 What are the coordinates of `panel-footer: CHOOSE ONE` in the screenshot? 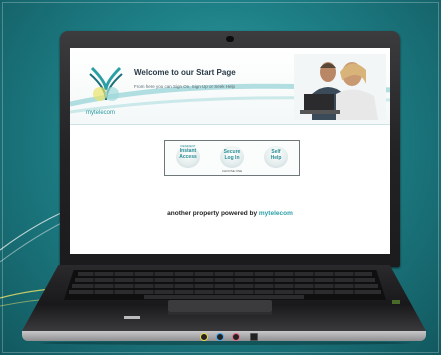 It's located at (232, 171).